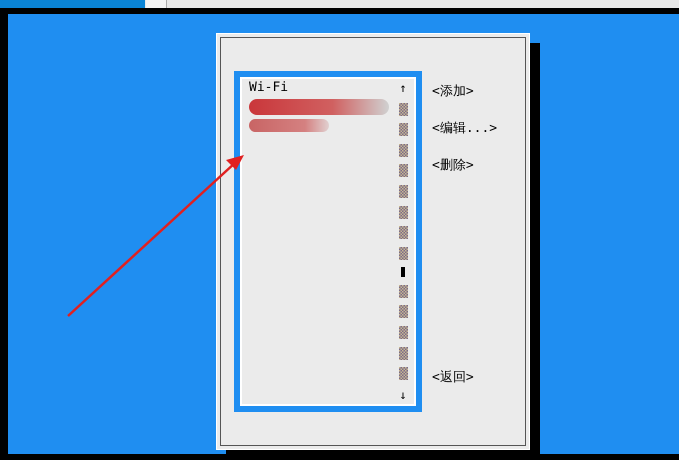 The height and width of the screenshot is (460, 679). Describe the element at coordinates (403, 88) in the screenshot. I see `scroll-up-arrow: ↑` at that location.